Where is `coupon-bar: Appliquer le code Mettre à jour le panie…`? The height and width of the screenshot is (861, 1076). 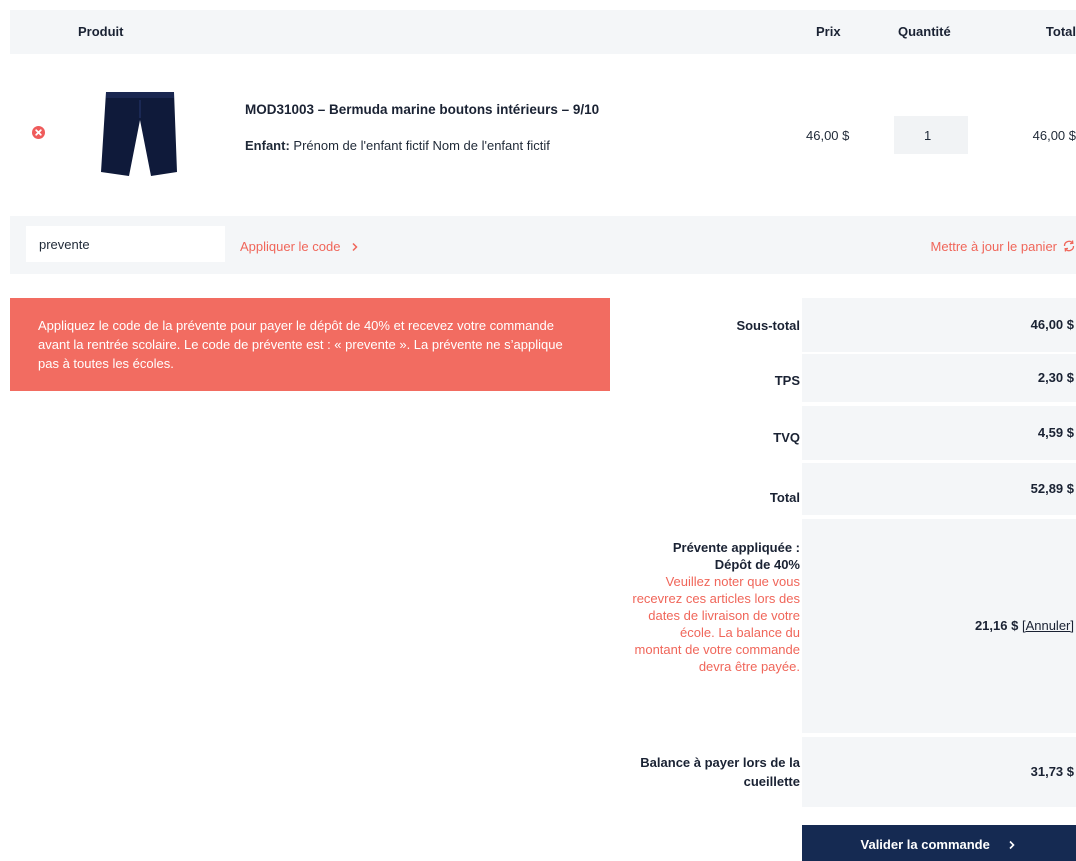
coupon-bar: Appliquer le code Mettre à jour le panie… is located at coordinates (543, 245).